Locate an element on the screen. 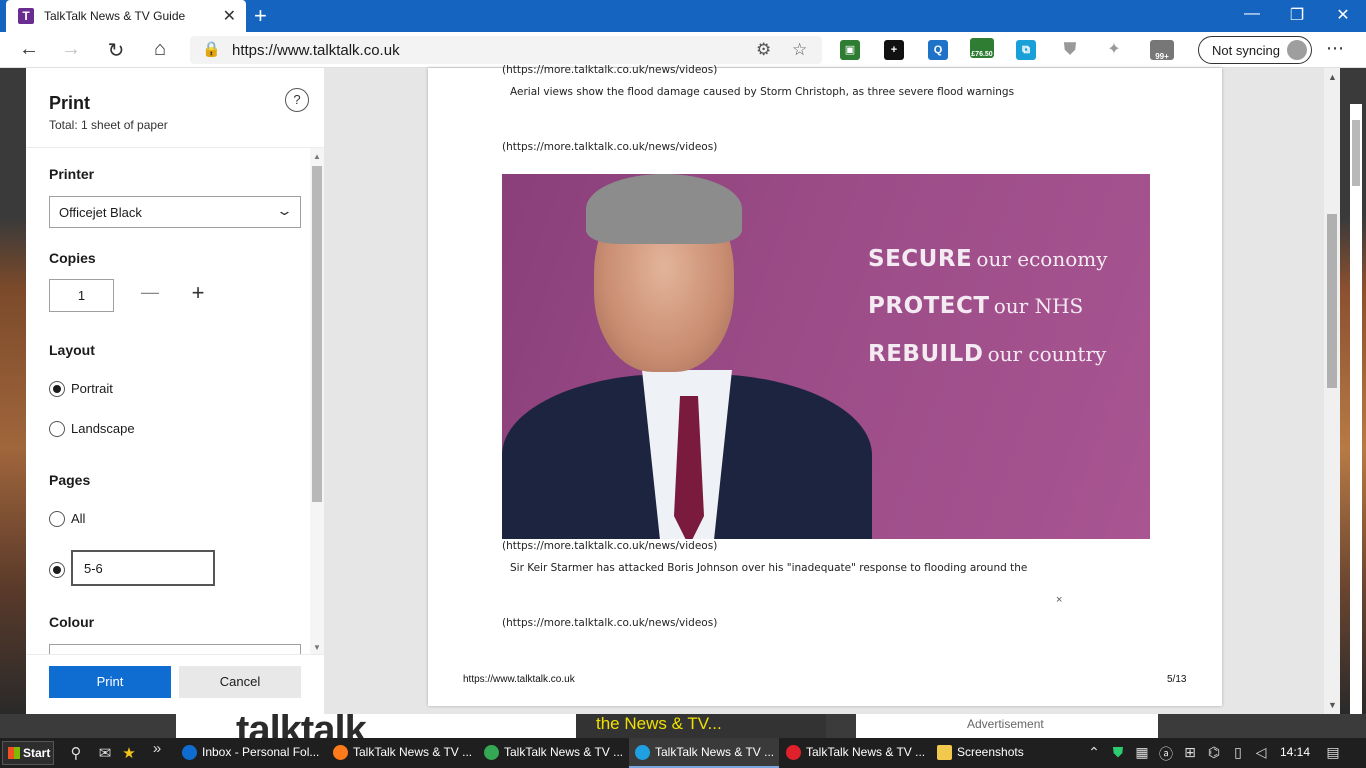 Image resolution: width=1366 pixels, height=768 pixels. settings-scrollbar: ▲ ▼ is located at coordinates (317, 401).